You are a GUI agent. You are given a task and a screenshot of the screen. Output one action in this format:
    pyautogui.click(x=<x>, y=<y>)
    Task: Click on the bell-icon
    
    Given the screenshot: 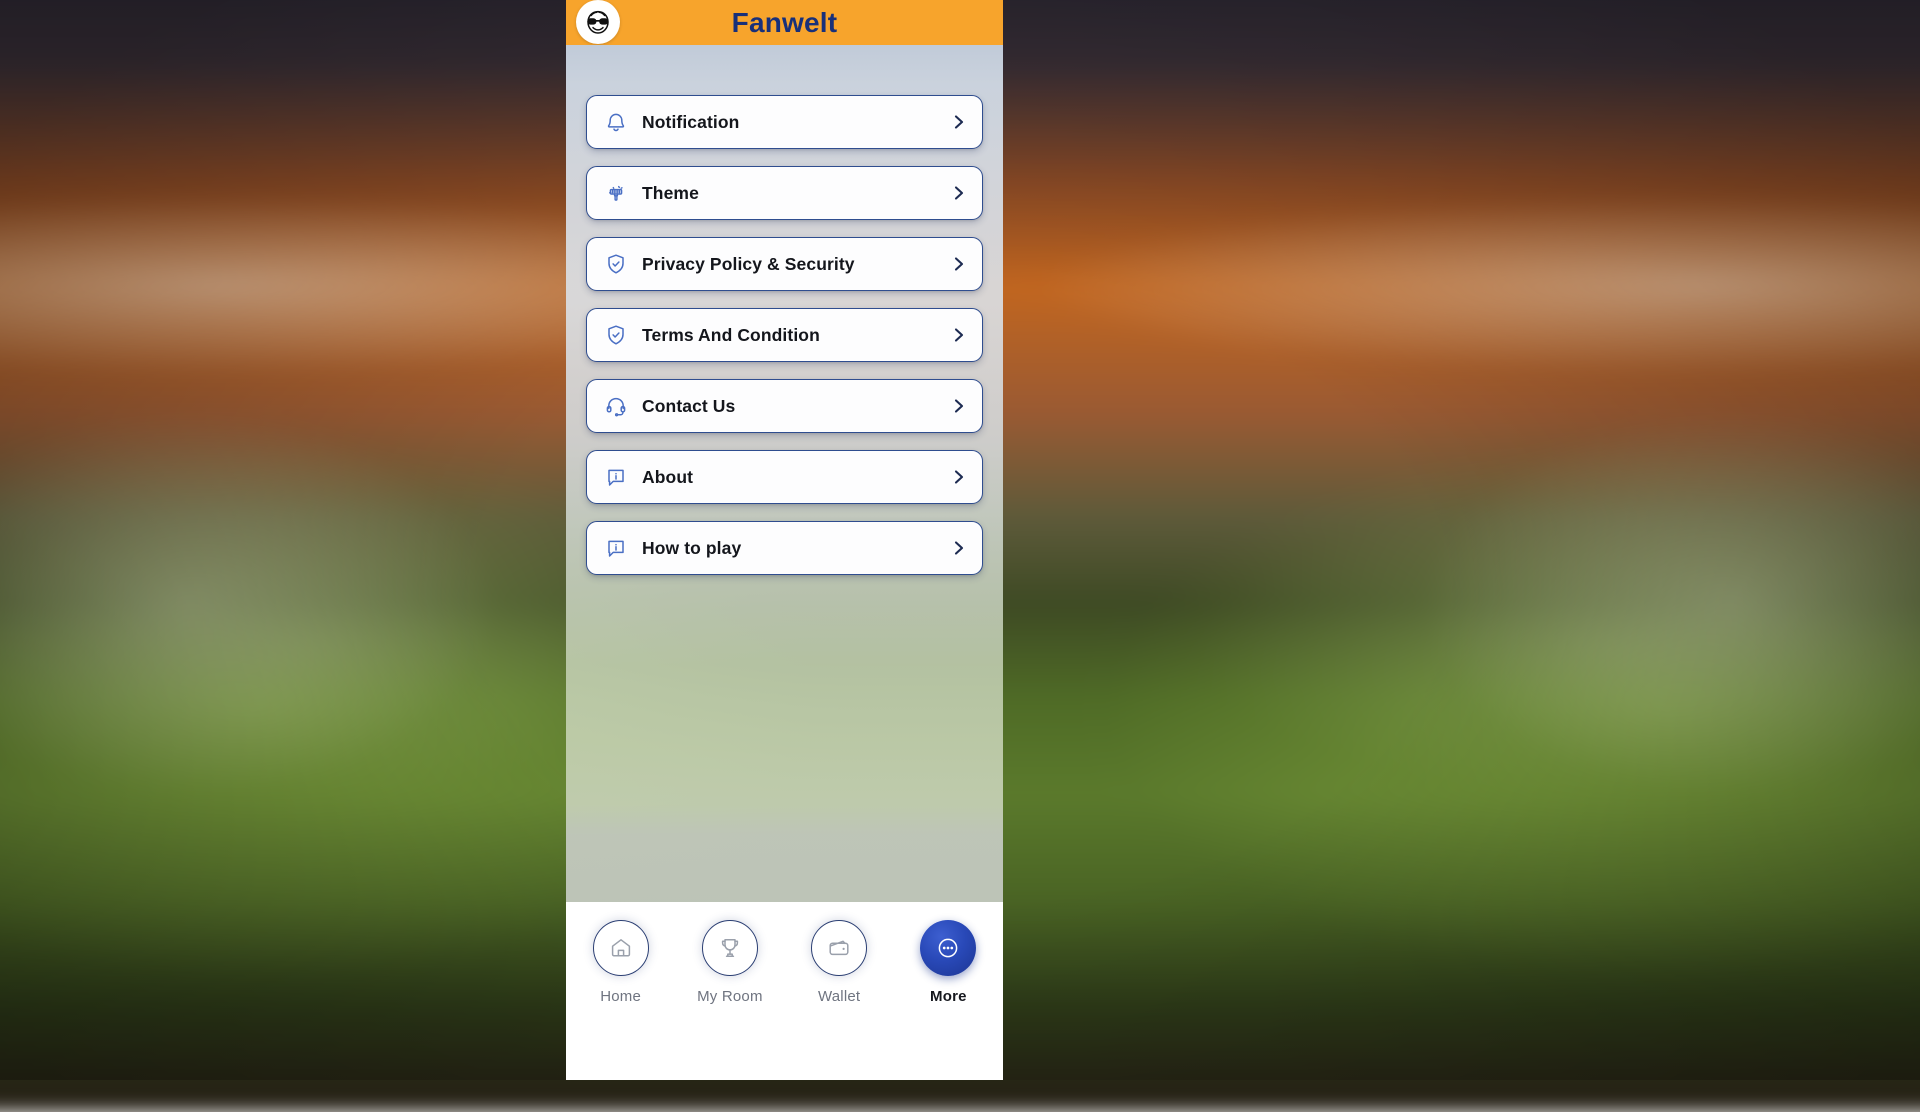 What is the action you would take?
    pyautogui.click(x=616, y=122)
    